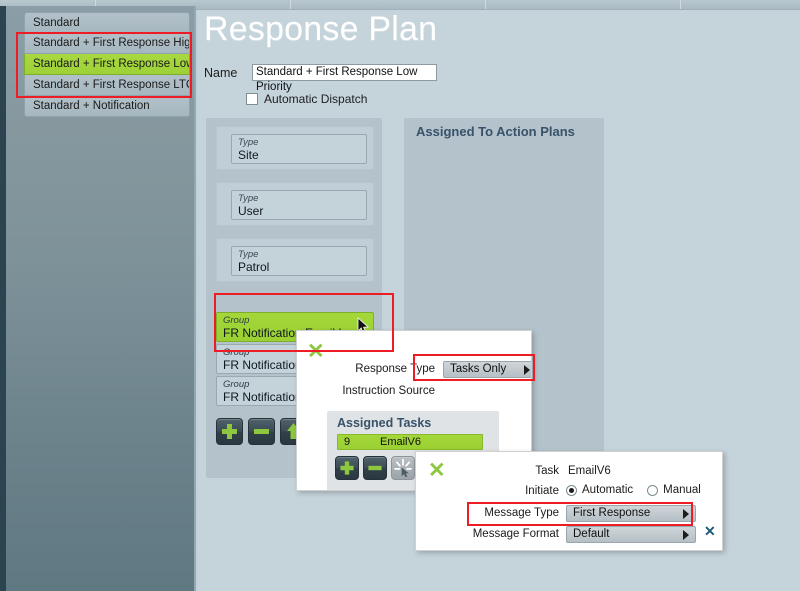 Image resolution: width=800 pixels, height=591 pixels. I want to click on group-toolbar, so click(261, 431).